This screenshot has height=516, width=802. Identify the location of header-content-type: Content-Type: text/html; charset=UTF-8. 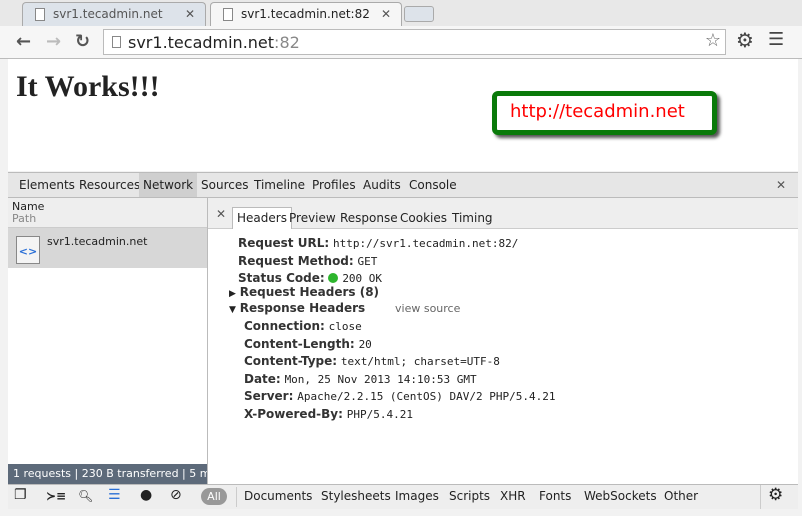
(372, 361).